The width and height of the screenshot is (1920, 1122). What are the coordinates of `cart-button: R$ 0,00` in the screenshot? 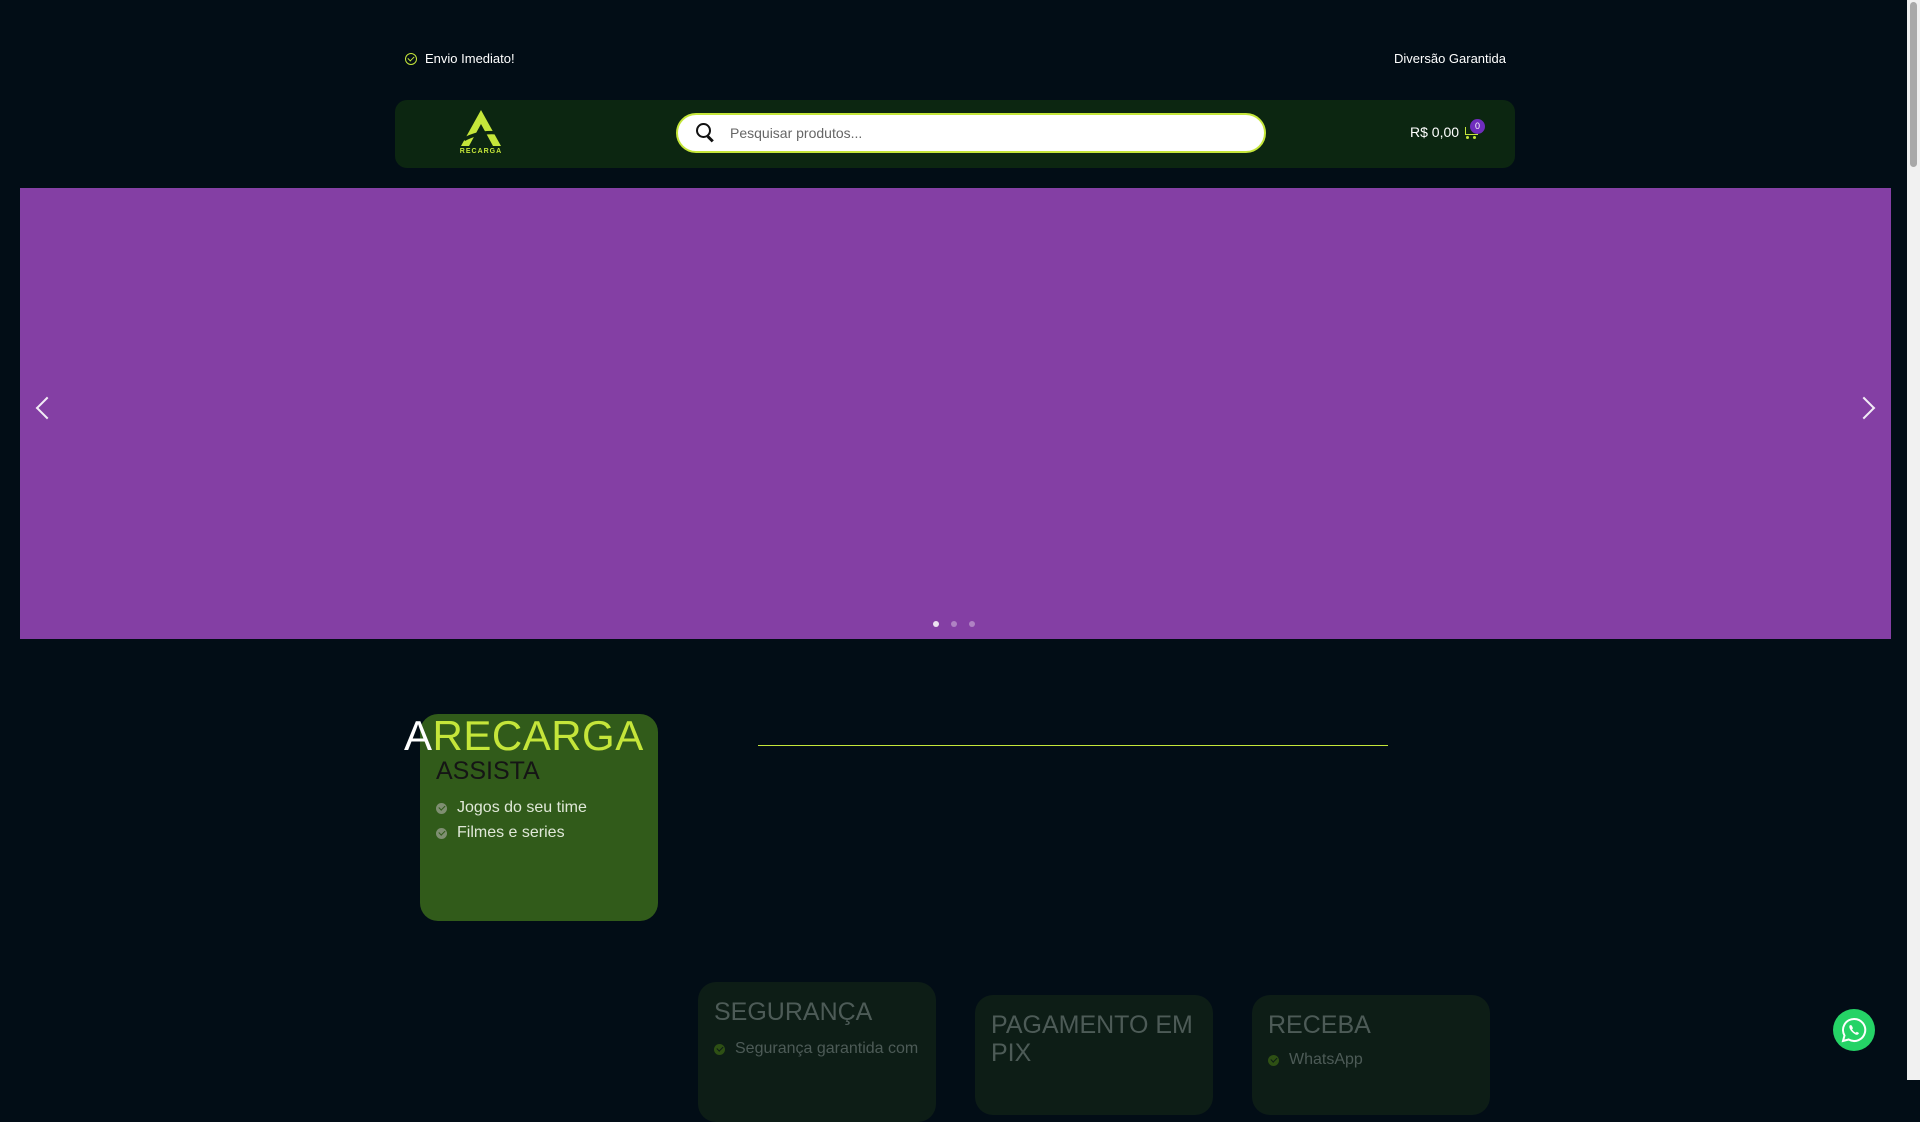 It's located at (1444, 132).